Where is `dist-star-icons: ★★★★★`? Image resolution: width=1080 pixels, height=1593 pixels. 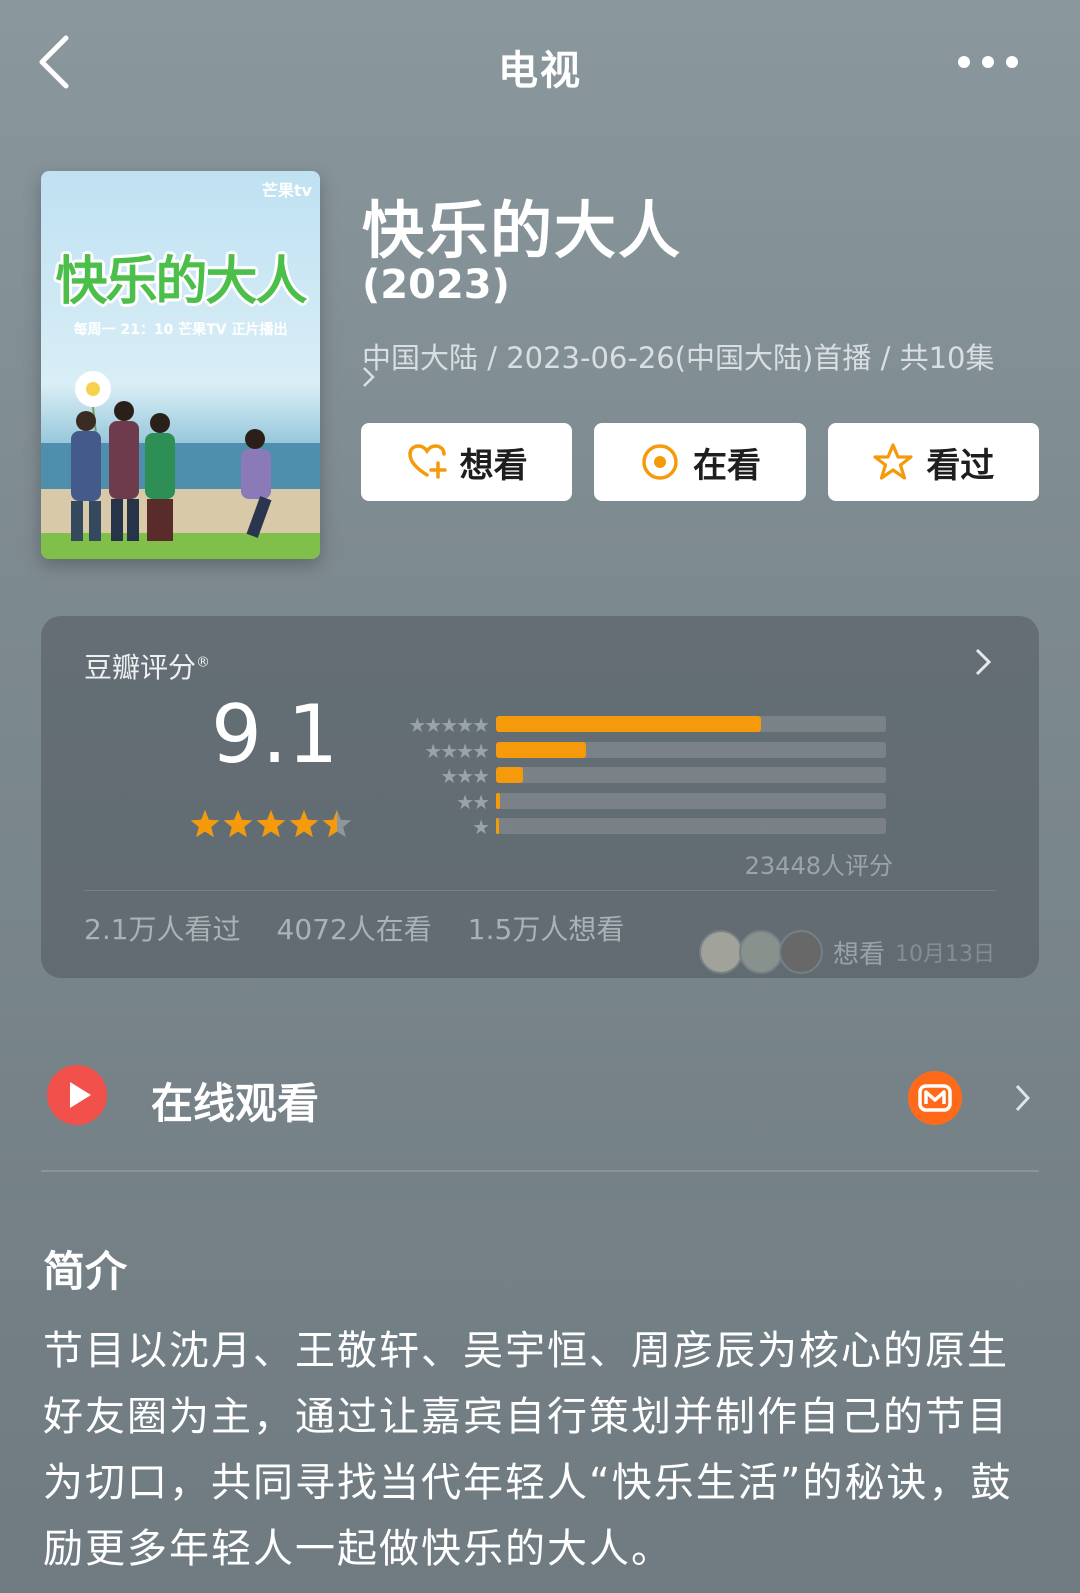
dist-star-icons: ★★★★★ is located at coordinates (449, 725).